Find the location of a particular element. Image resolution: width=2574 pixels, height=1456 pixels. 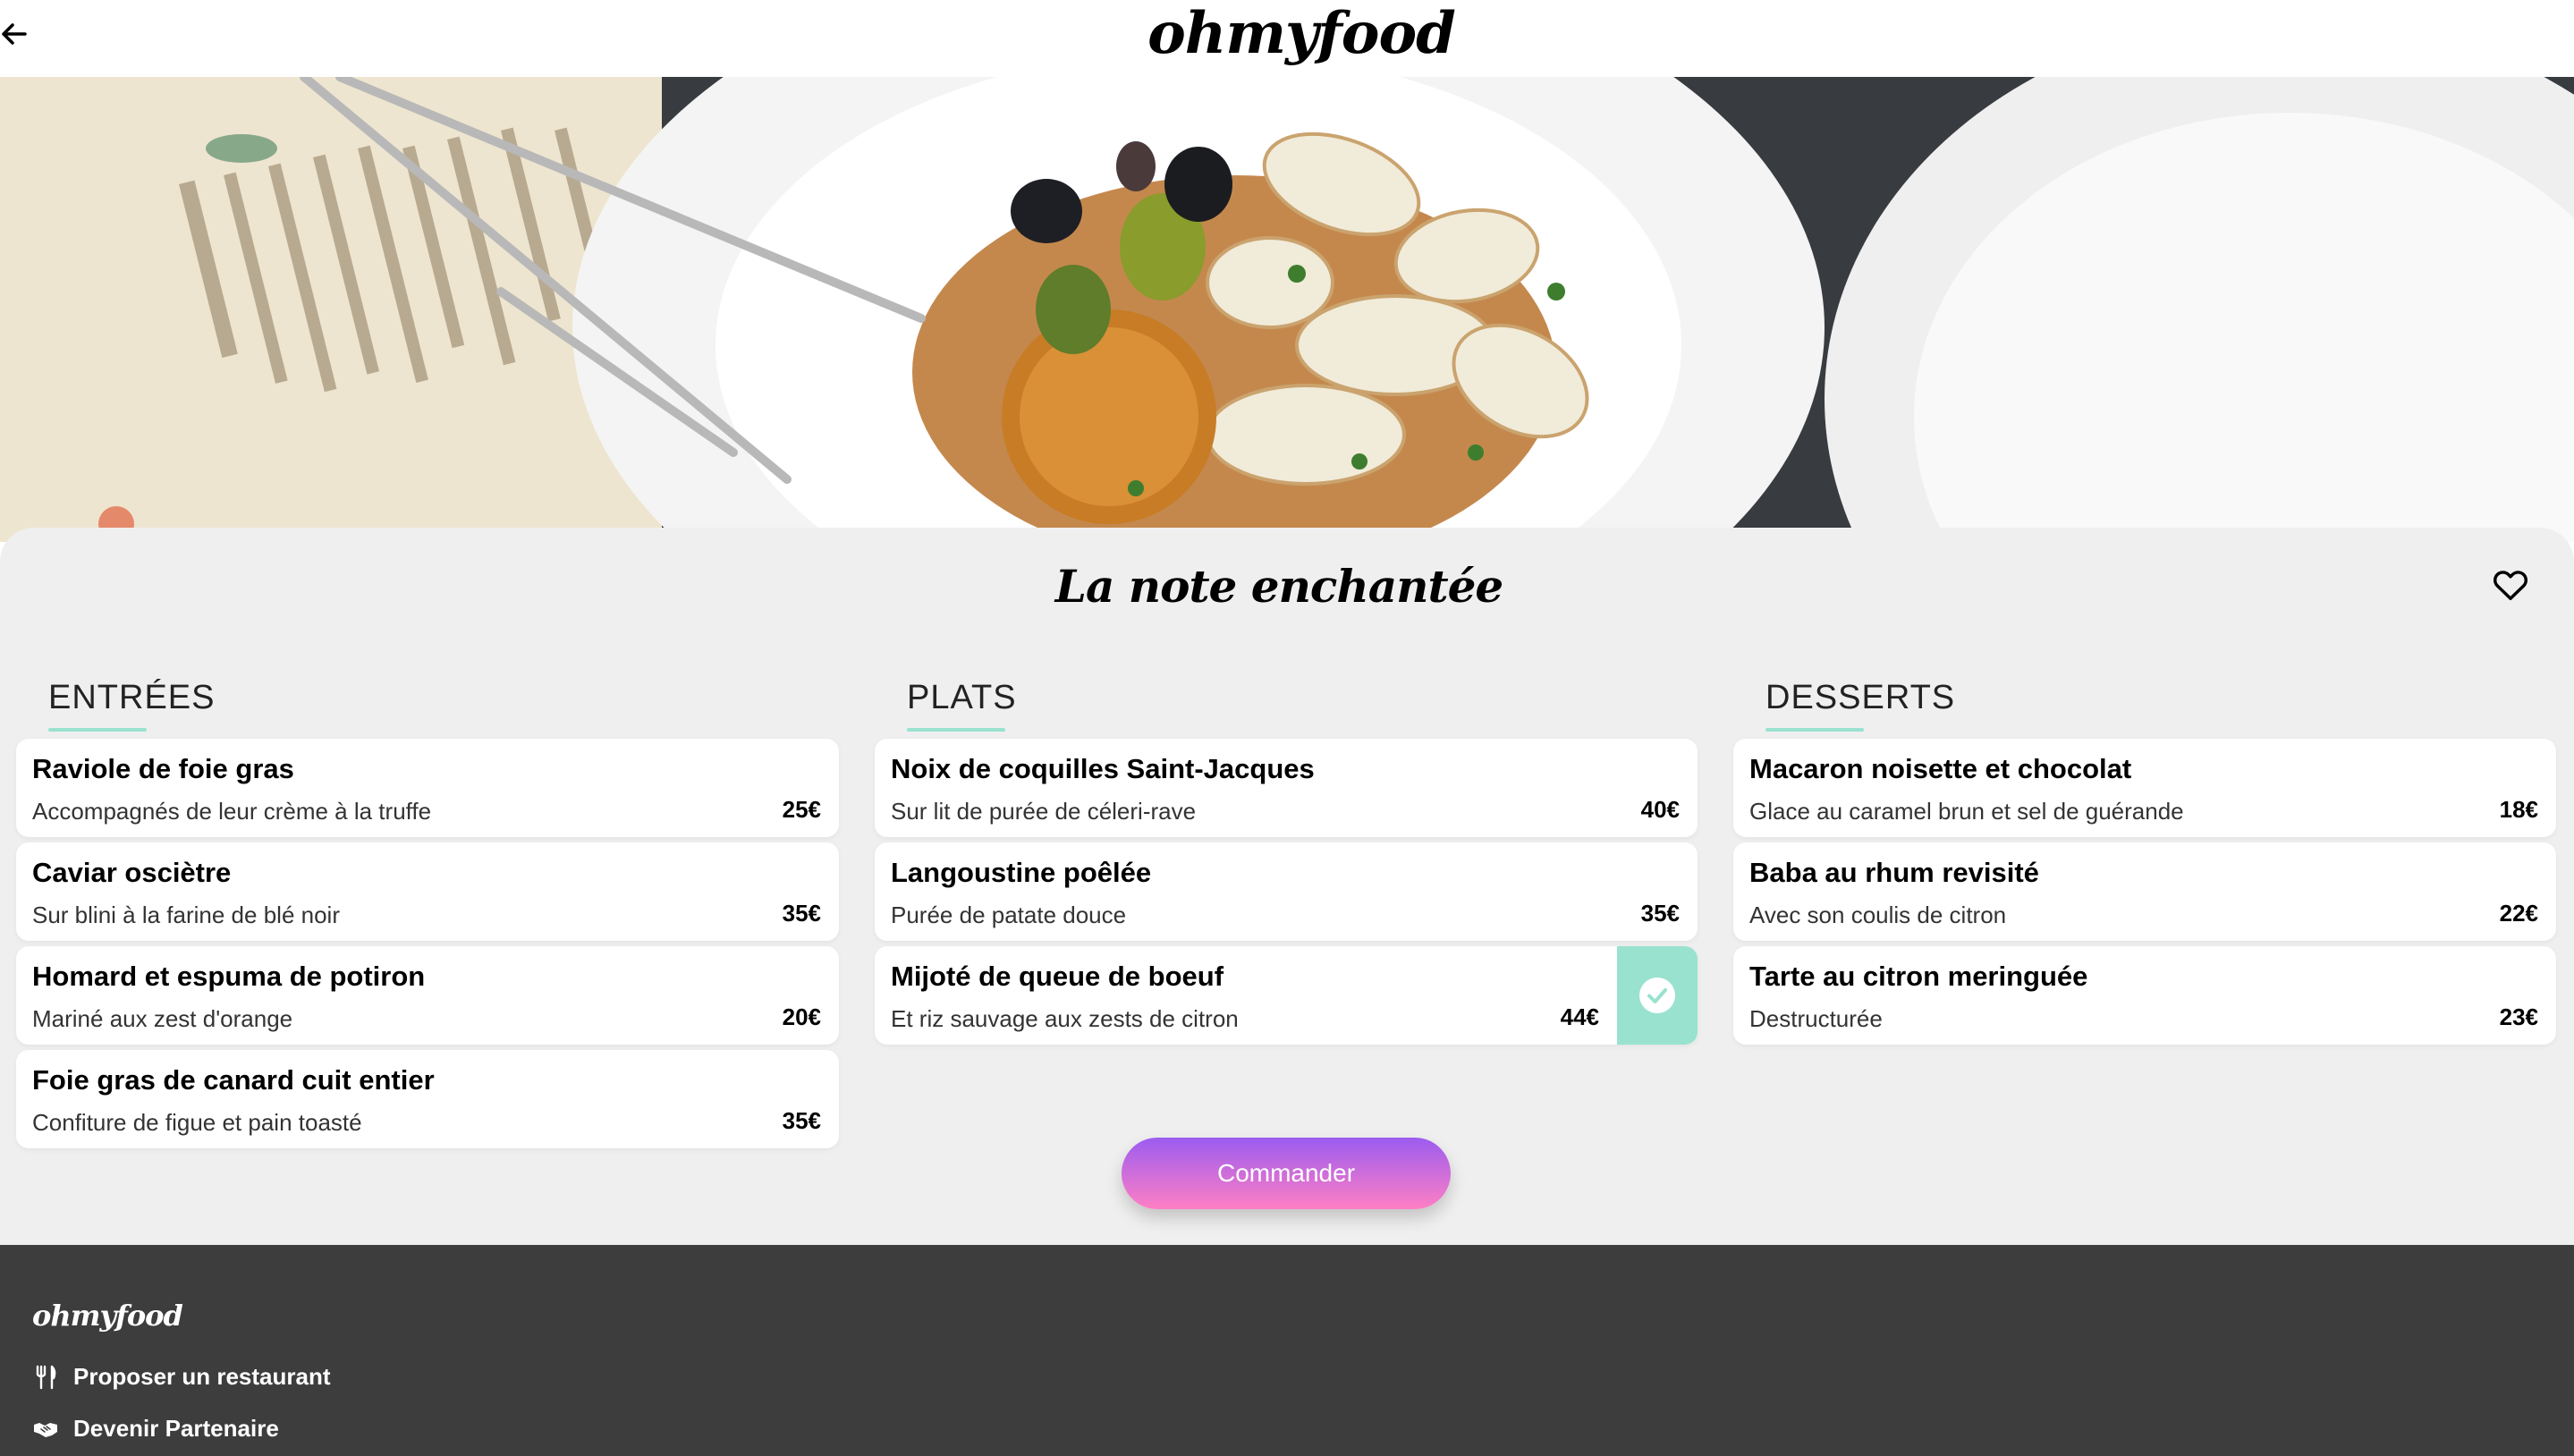

section-title: PLATS is located at coordinates (1302, 705).